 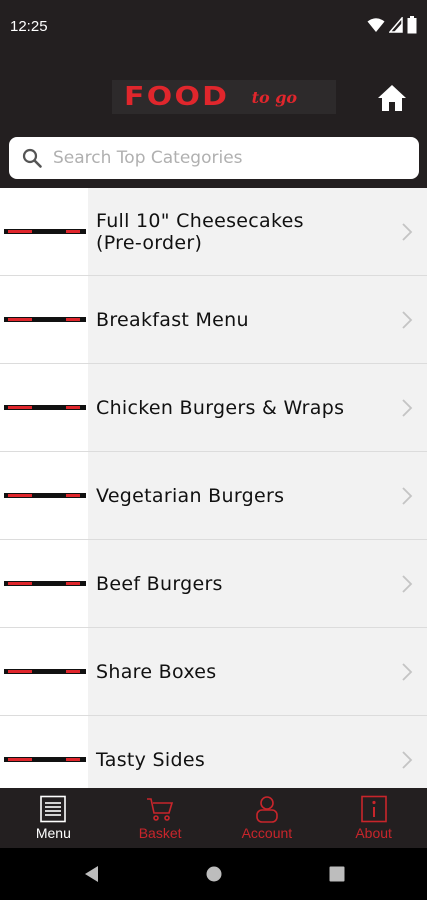 I want to click on category-item-vegetarian-burgers: Vegetarian Burgers, so click(x=213, y=496).